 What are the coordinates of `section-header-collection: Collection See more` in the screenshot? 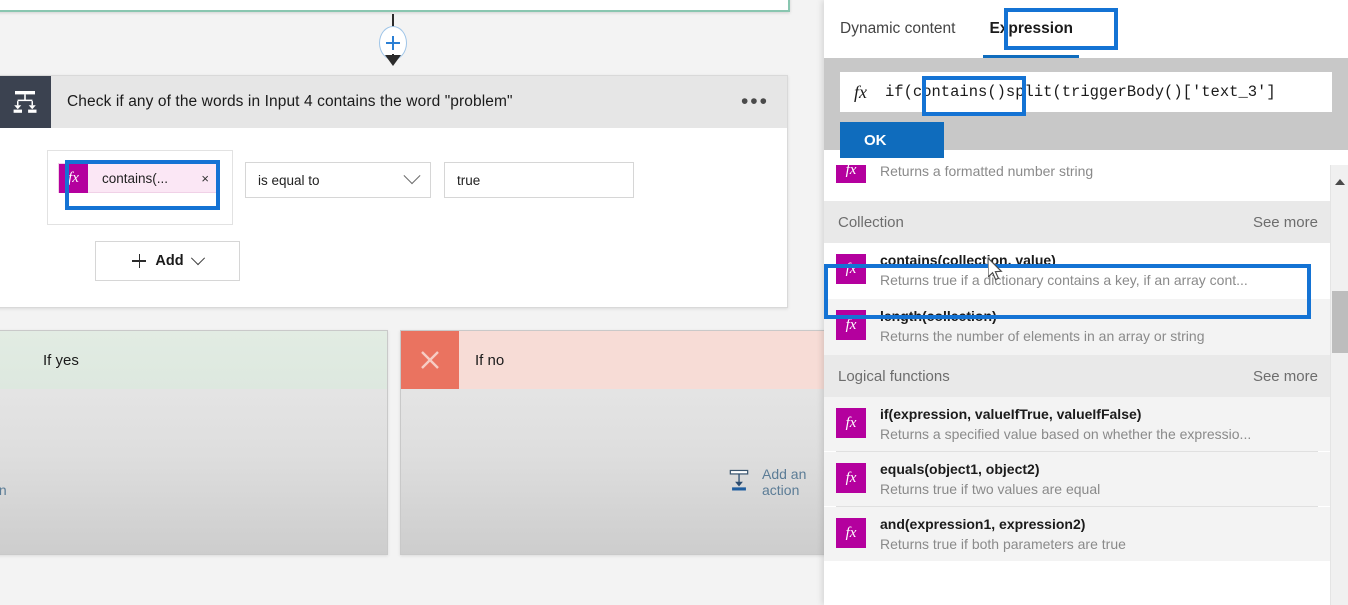 It's located at (1086, 222).